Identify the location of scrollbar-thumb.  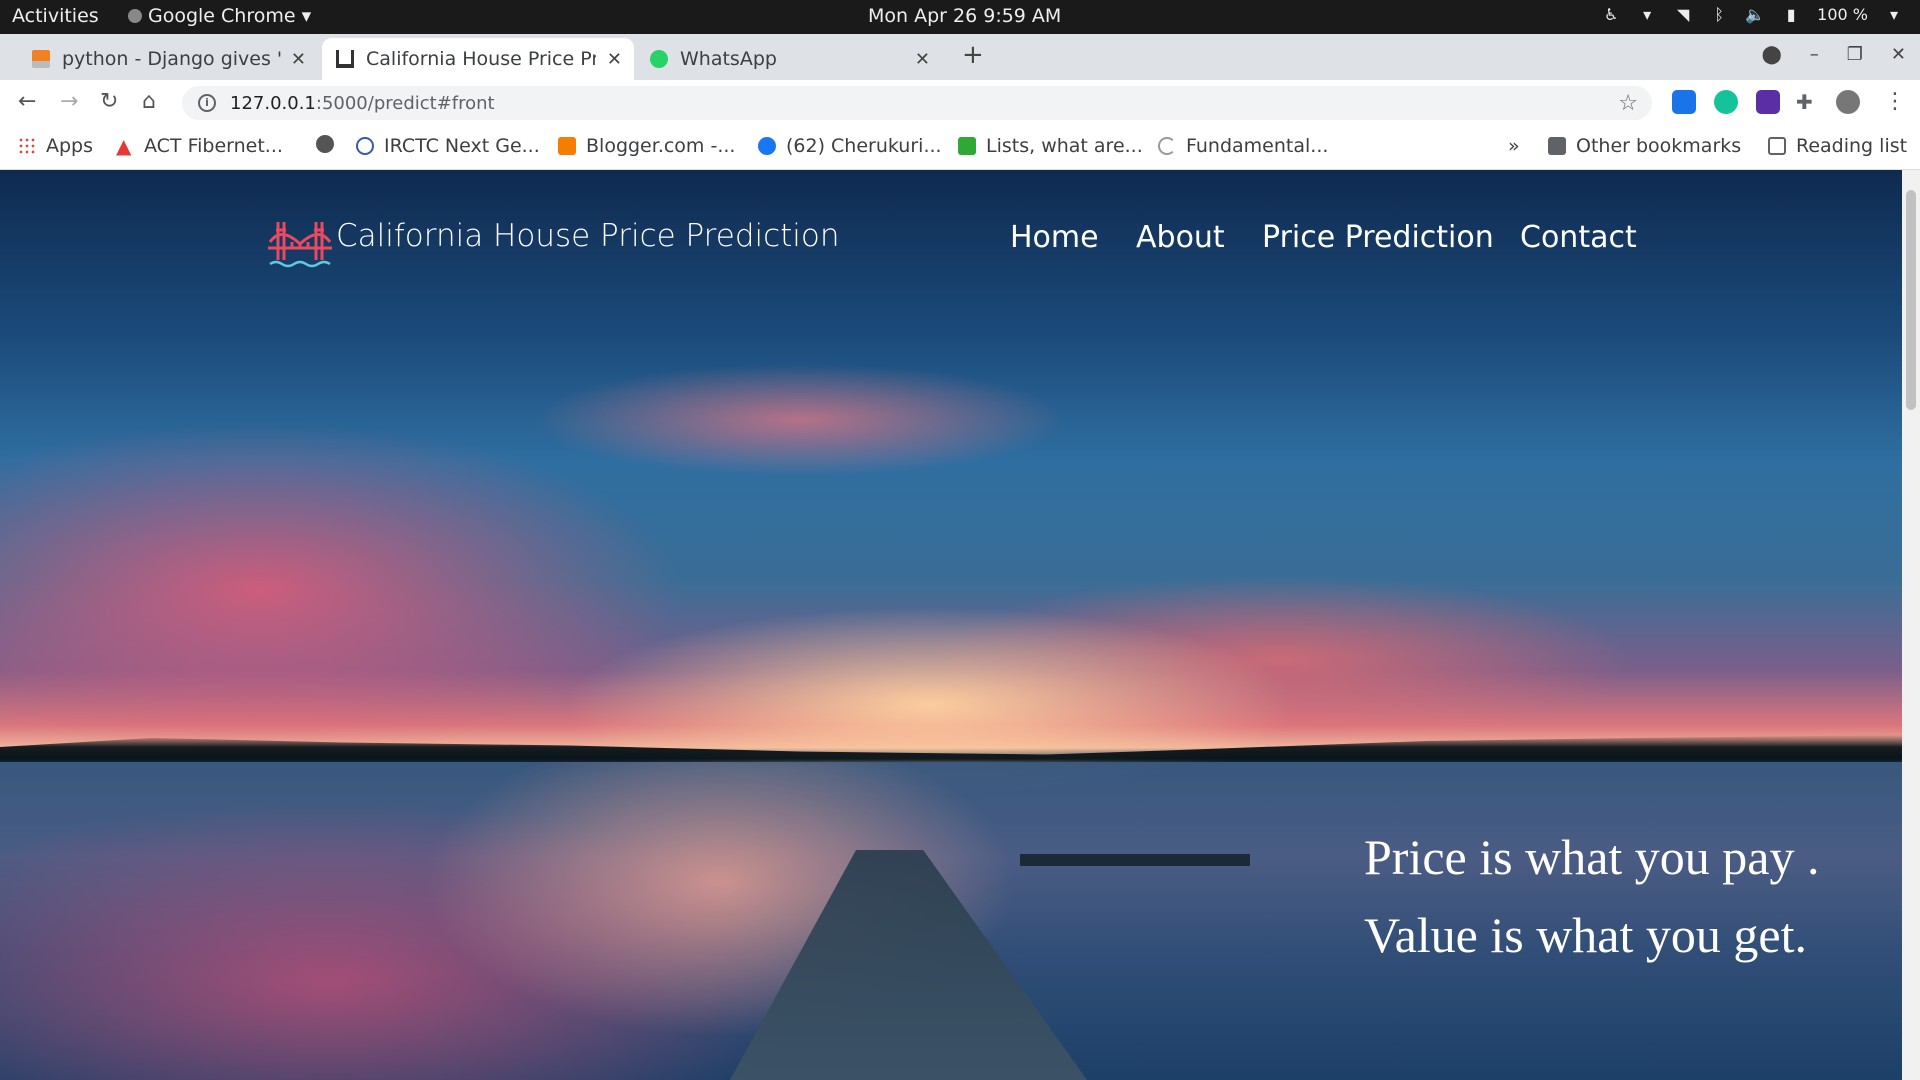
(1911, 300).